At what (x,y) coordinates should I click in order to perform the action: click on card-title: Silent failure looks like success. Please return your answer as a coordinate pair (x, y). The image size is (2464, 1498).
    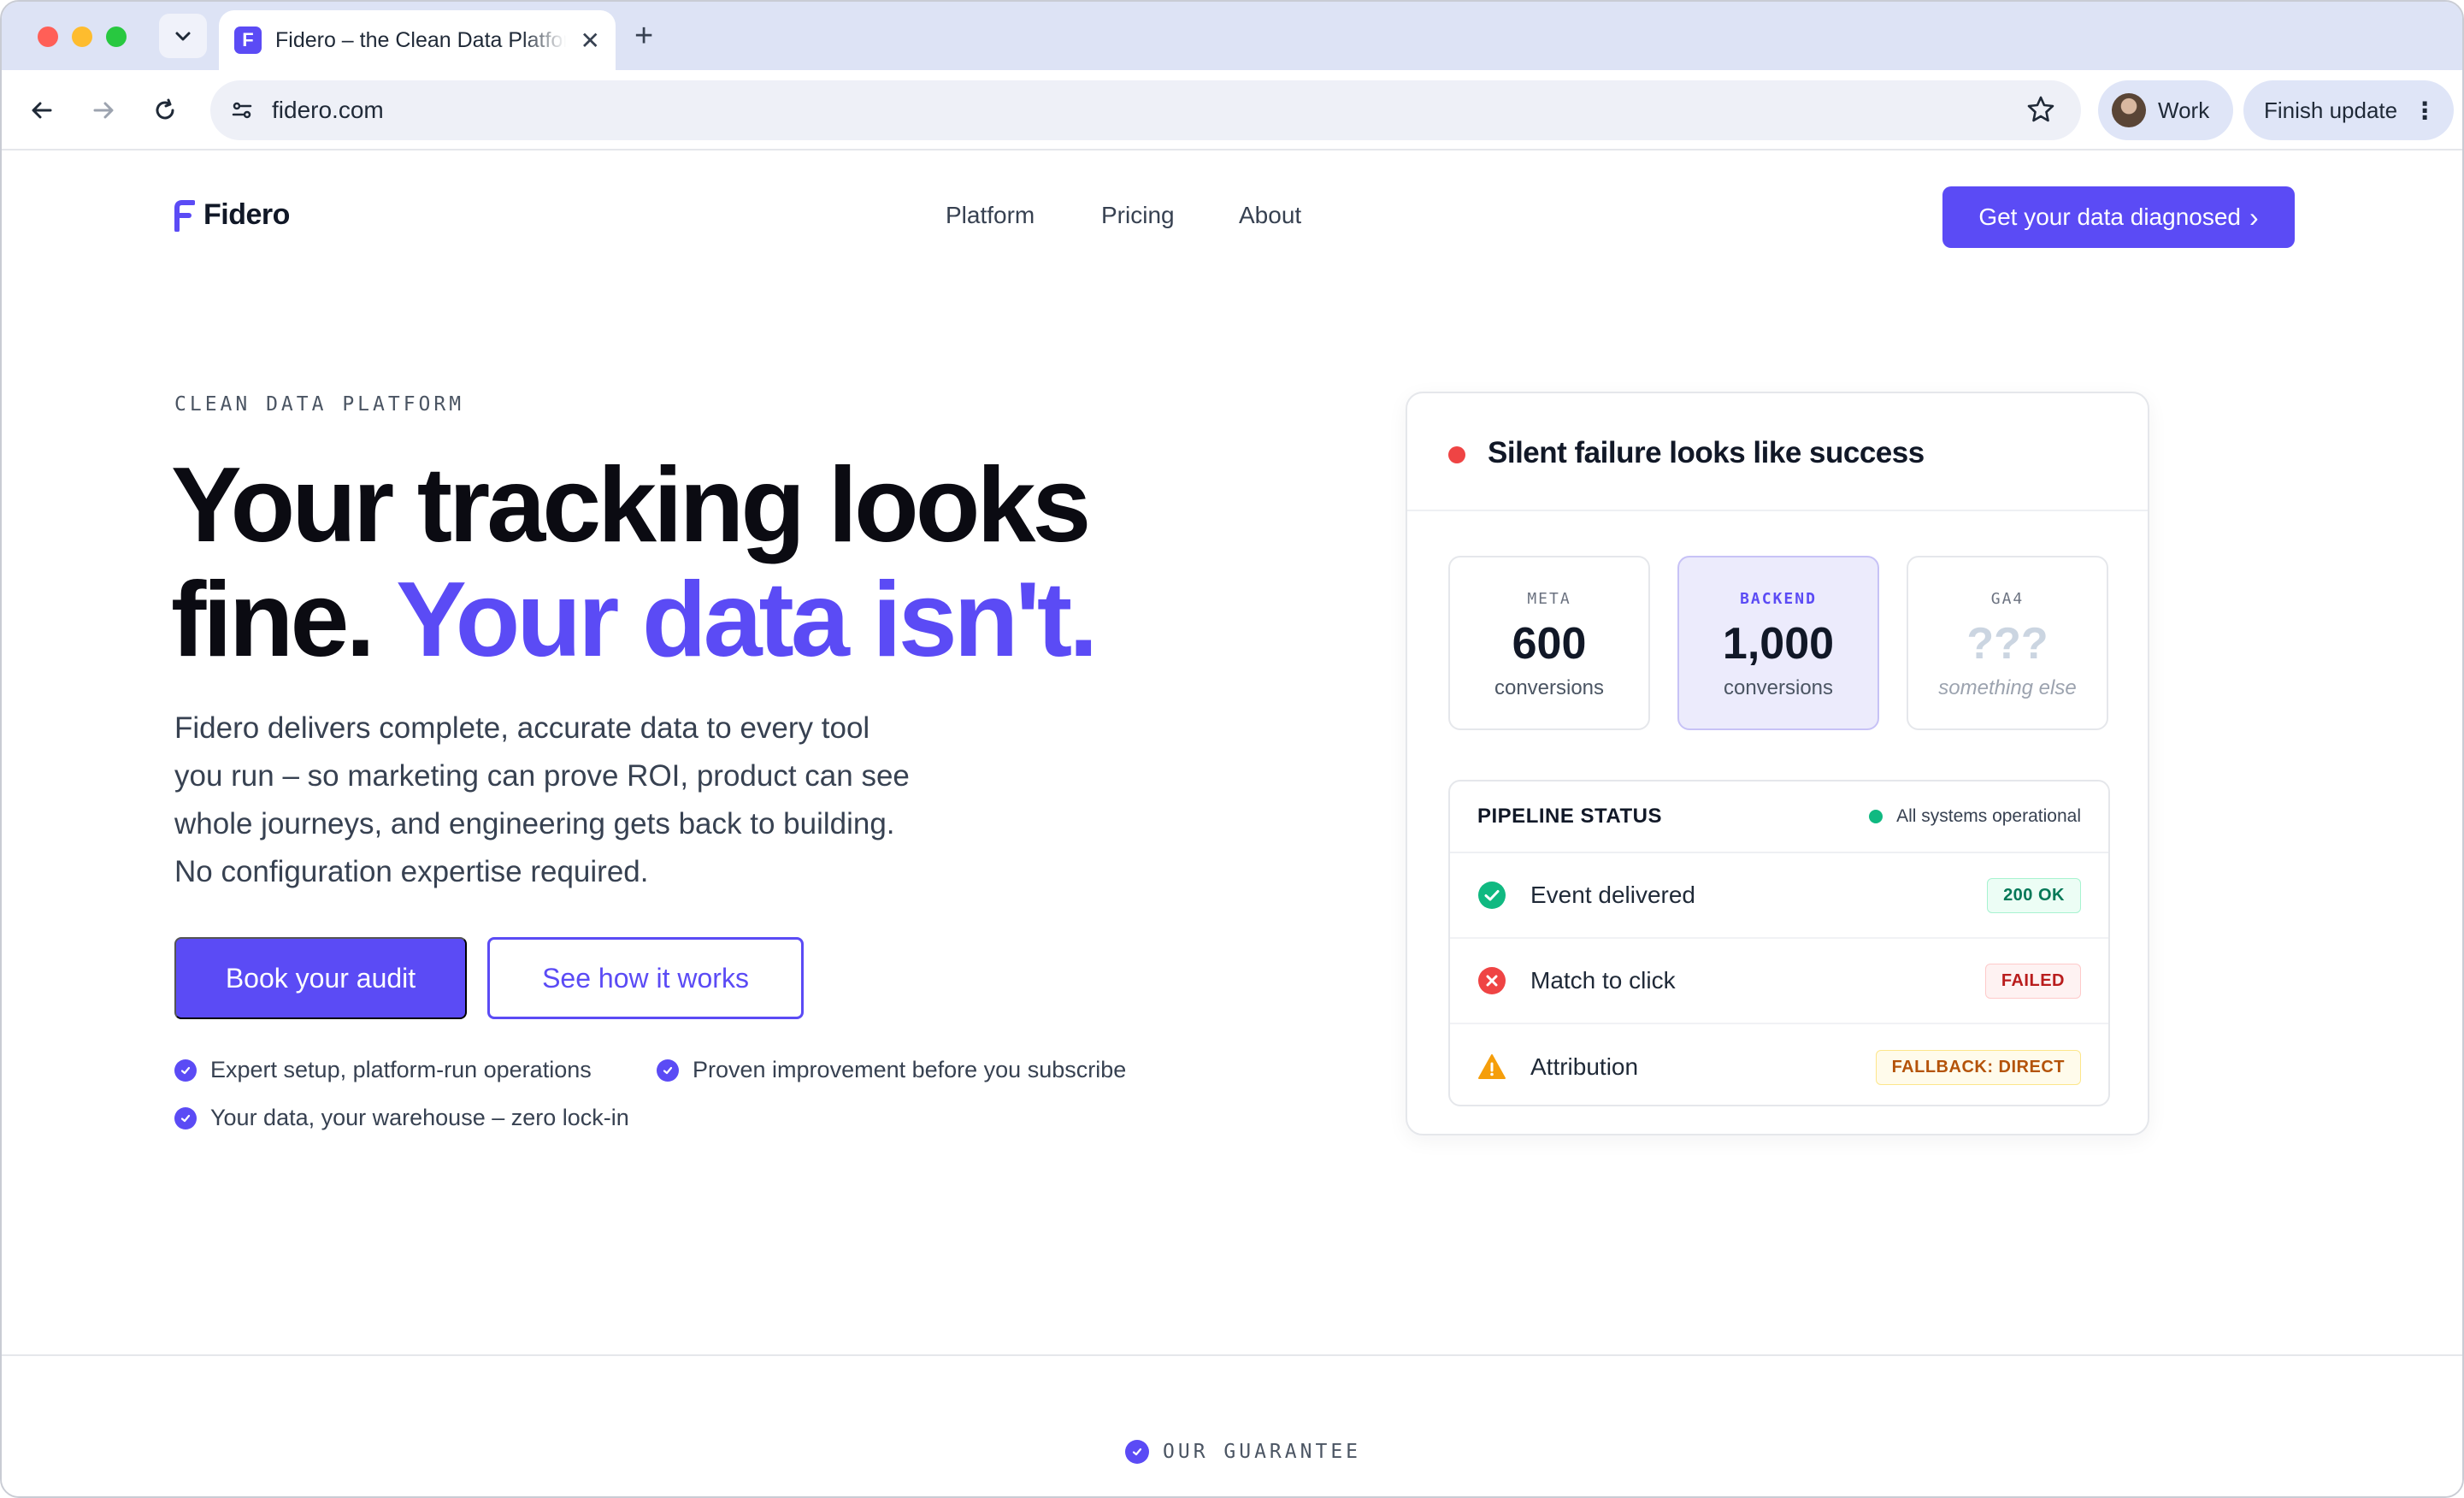
    Looking at the image, I should click on (1706, 453).